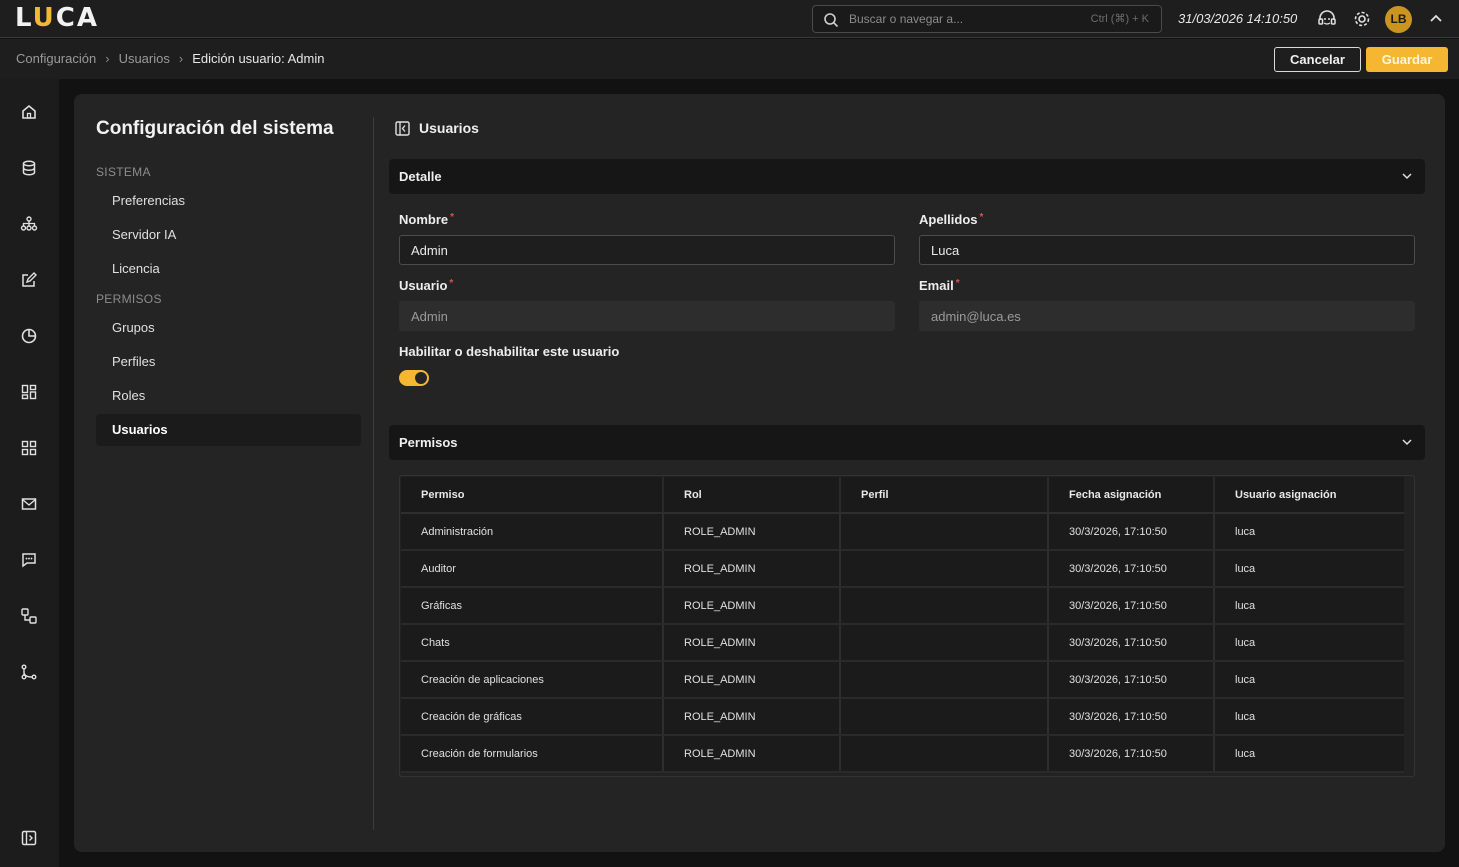  I want to click on enable-user-label: Habilitar o deshabilitar este usuario, so click(509, 351).